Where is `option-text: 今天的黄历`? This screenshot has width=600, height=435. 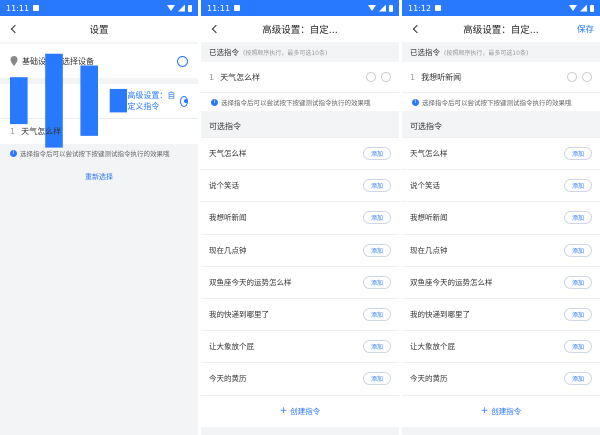
option-text: 今天的黄历 is located at coordinates (429, 379).